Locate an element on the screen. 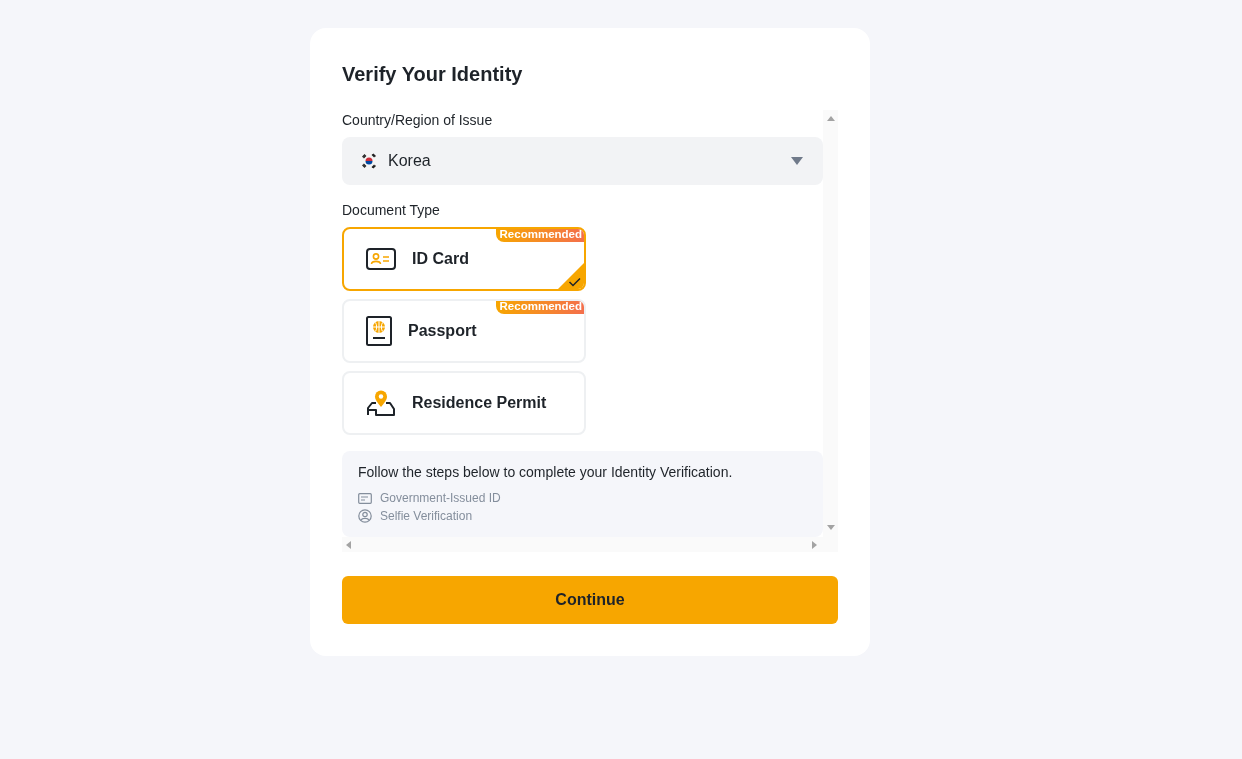  vertical-scrollbar is located at coordinates (830, 331).